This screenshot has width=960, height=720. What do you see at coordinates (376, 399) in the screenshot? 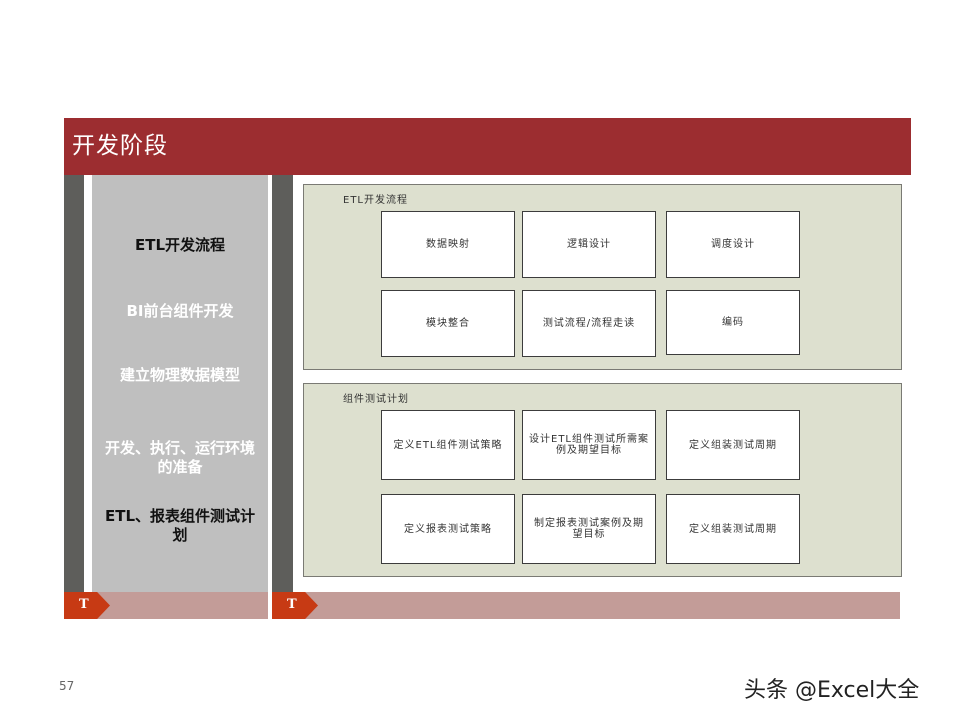
I see `component-test-group-title: 组件测试计划` at bounding box center [376, 399].